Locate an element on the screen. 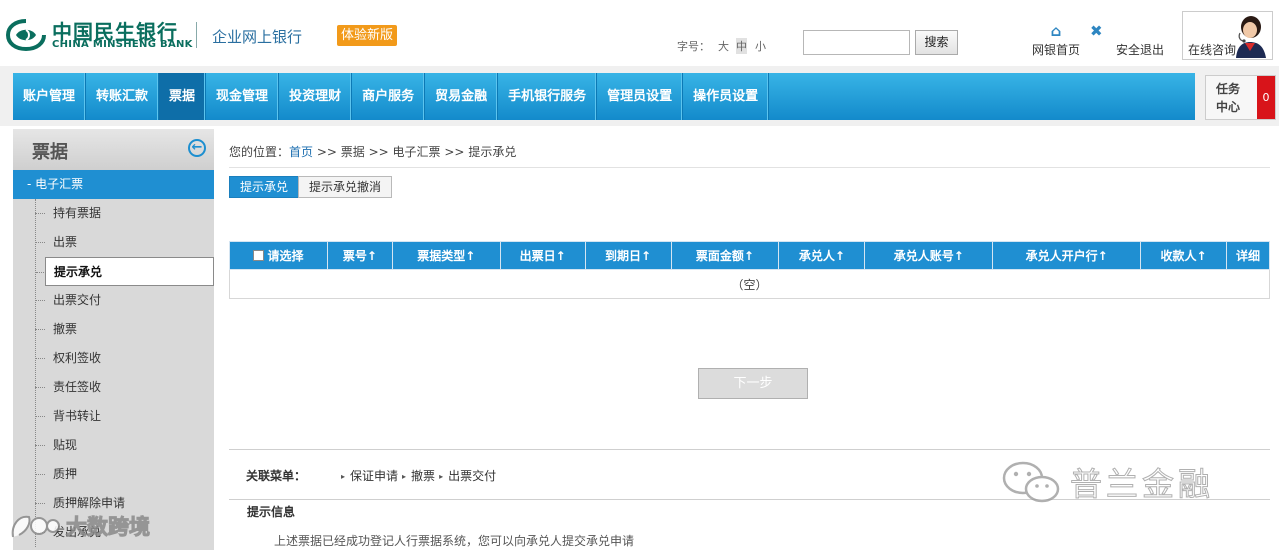  portal-name: 企业网上银行 is located at coordinates (257, 37).